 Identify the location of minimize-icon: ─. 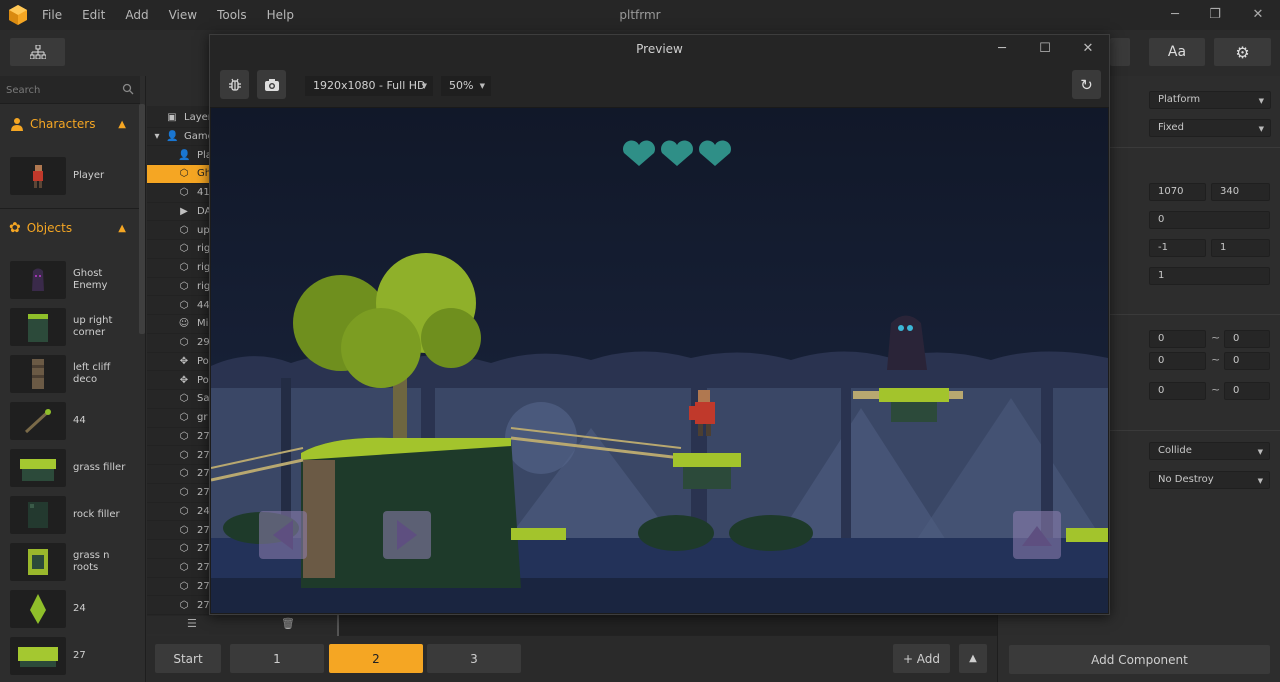
(1175, 15).